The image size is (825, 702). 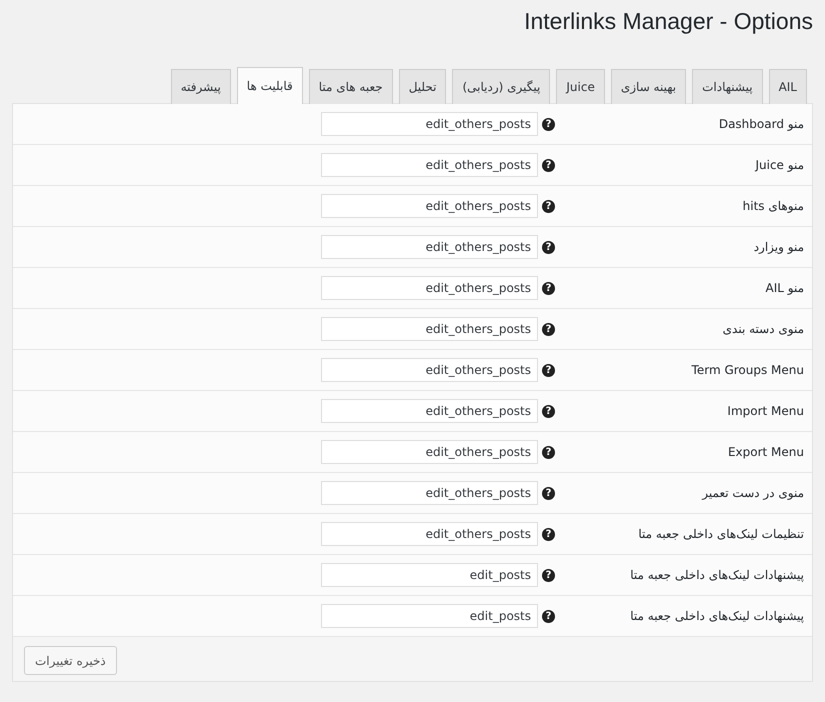 I want to click on tab: پیشنهادات, so click(x=727, y=86).